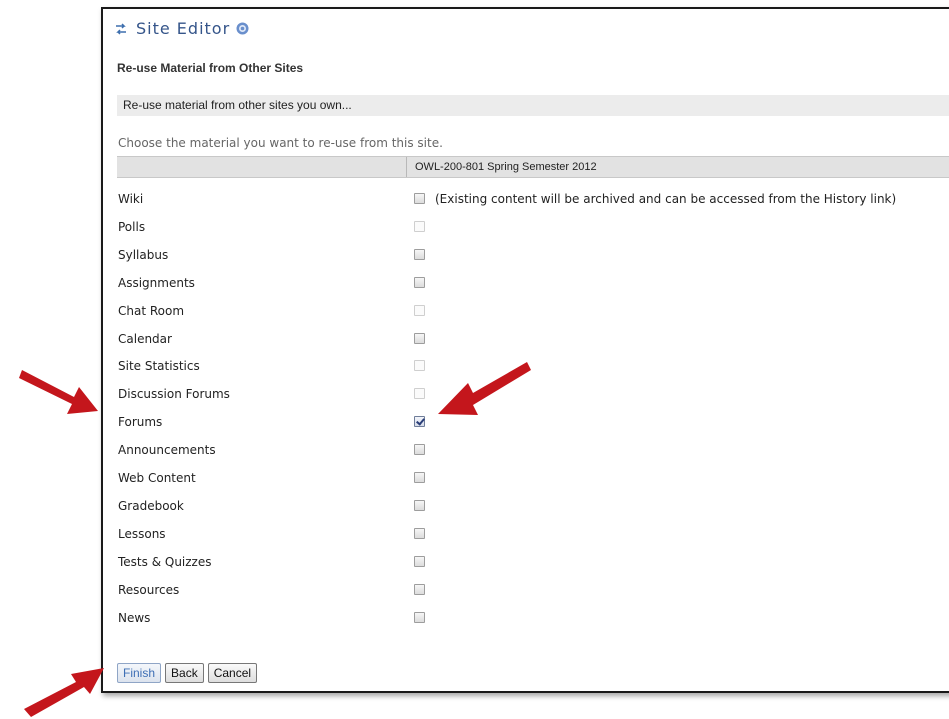  I want to click on page-subtitle: Re-use Material from Other Sites, so click(210, 68).